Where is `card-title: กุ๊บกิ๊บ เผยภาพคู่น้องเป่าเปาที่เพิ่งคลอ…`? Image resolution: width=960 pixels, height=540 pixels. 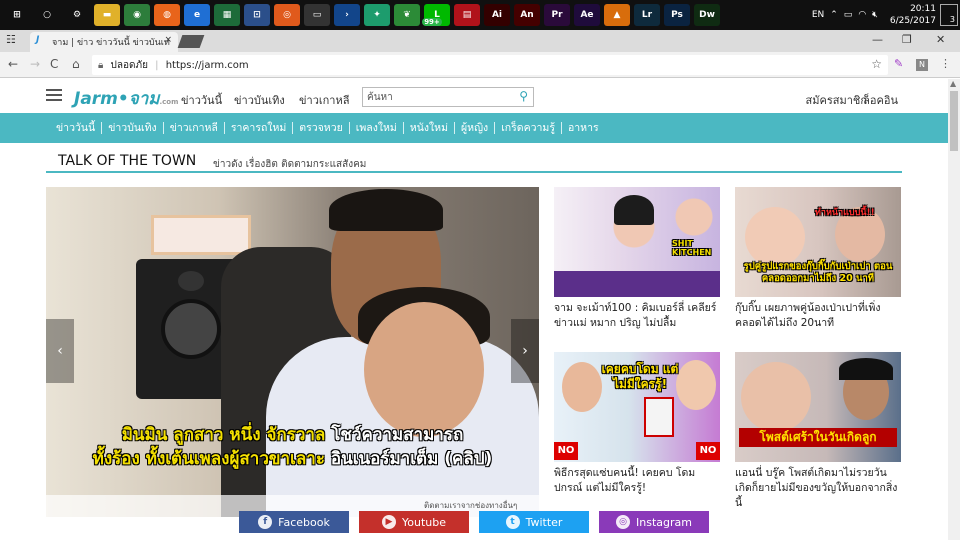 card-title: กุ๊บกิ๊บ เผยภาพคู่น้องเป่าเปาที่เพิ่งคลอ… is located at coordinates (808, 315).